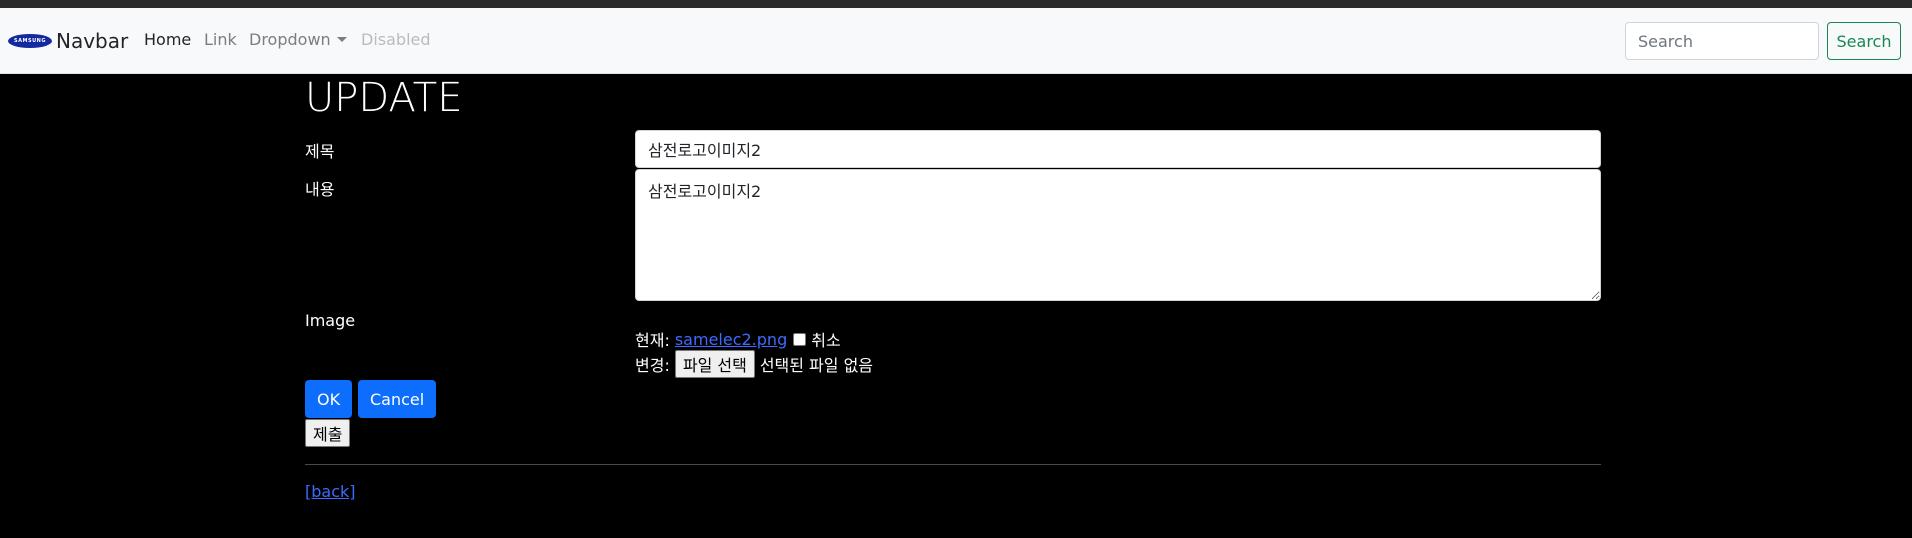  Describe the element at coordinates (330, 491) in the screenshot. I see `back-link: [back]` at that location.